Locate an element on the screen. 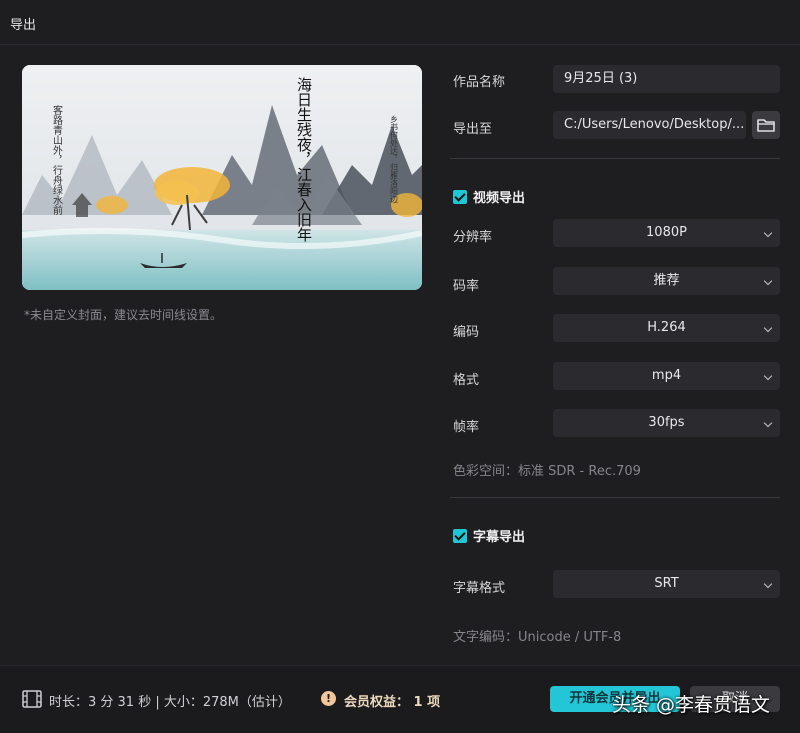 This screenshot has height=733, width=800. video-export-title: 视频导出 is located at coordinates (499, 198).